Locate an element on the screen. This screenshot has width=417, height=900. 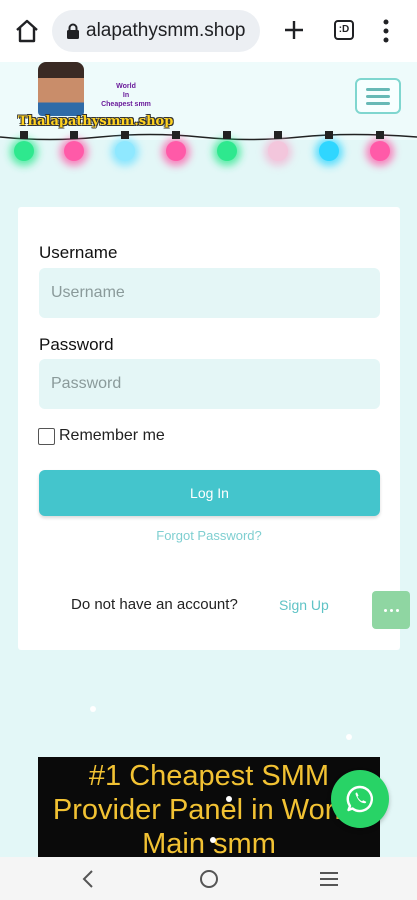
logo-badge-line: World is located at coordinates (126, 86).